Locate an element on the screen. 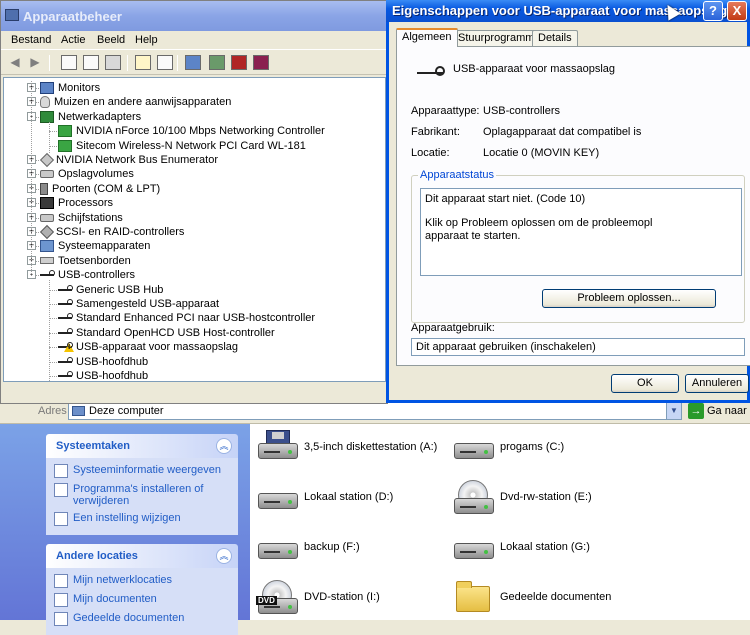 The image size is (750, 635). drive-item: DVD DVD-station (I:) is located at coordinates (318, 597).